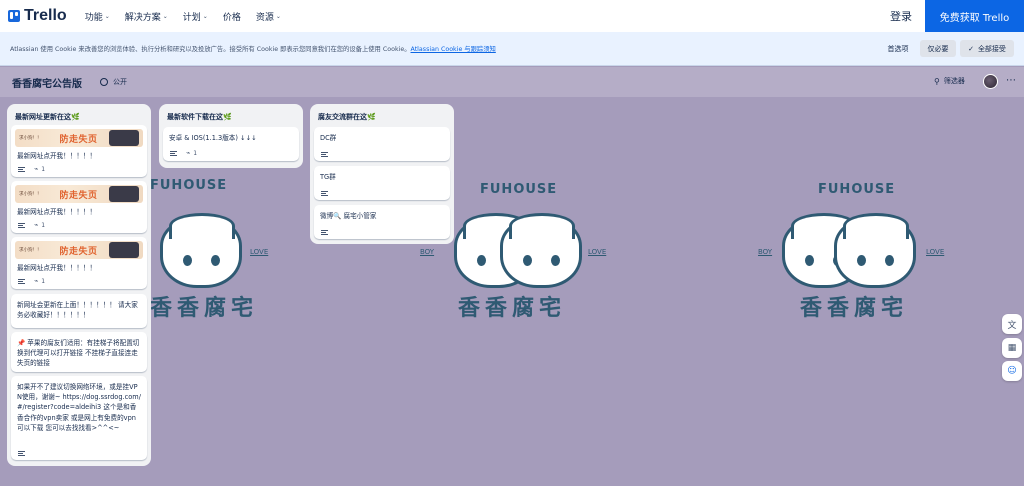 Image resolution: width=1024 pixels, height=486 pixels. Describe the element at coordinates (199, 117) in the screenshot. I see `list-title: 最新软件下载在这🌿` at that location.